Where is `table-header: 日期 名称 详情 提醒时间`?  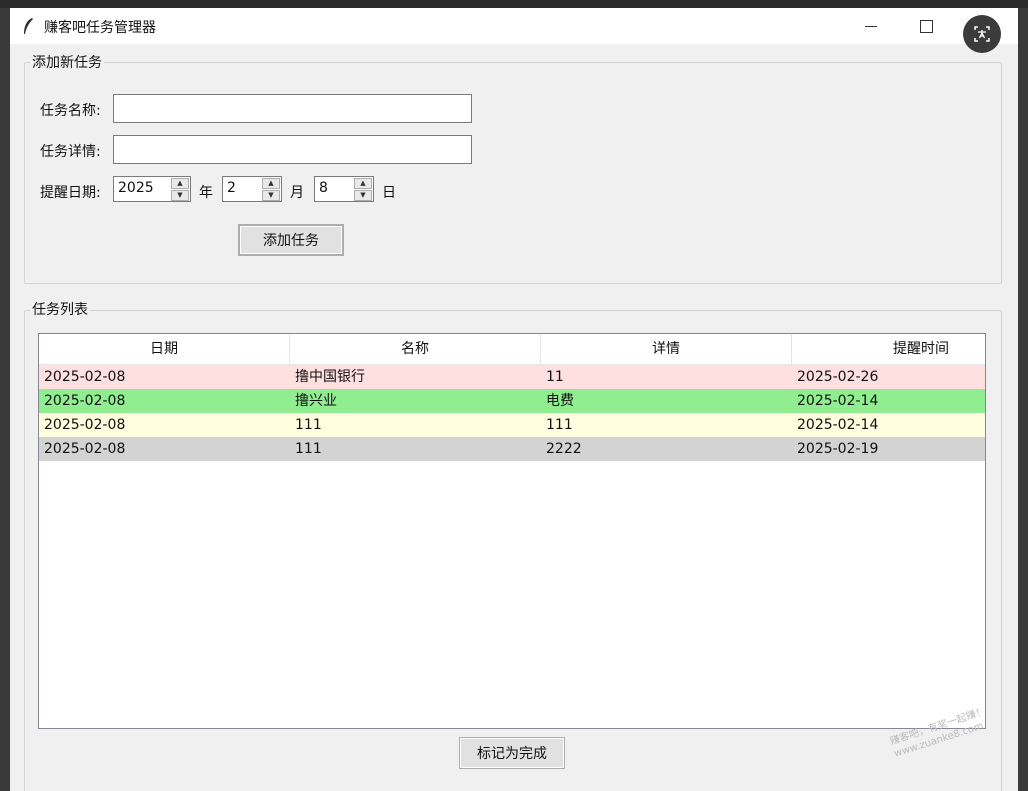
table-header: 日期 名称 详情 提醒时间 is located at coordinates (512, 349).